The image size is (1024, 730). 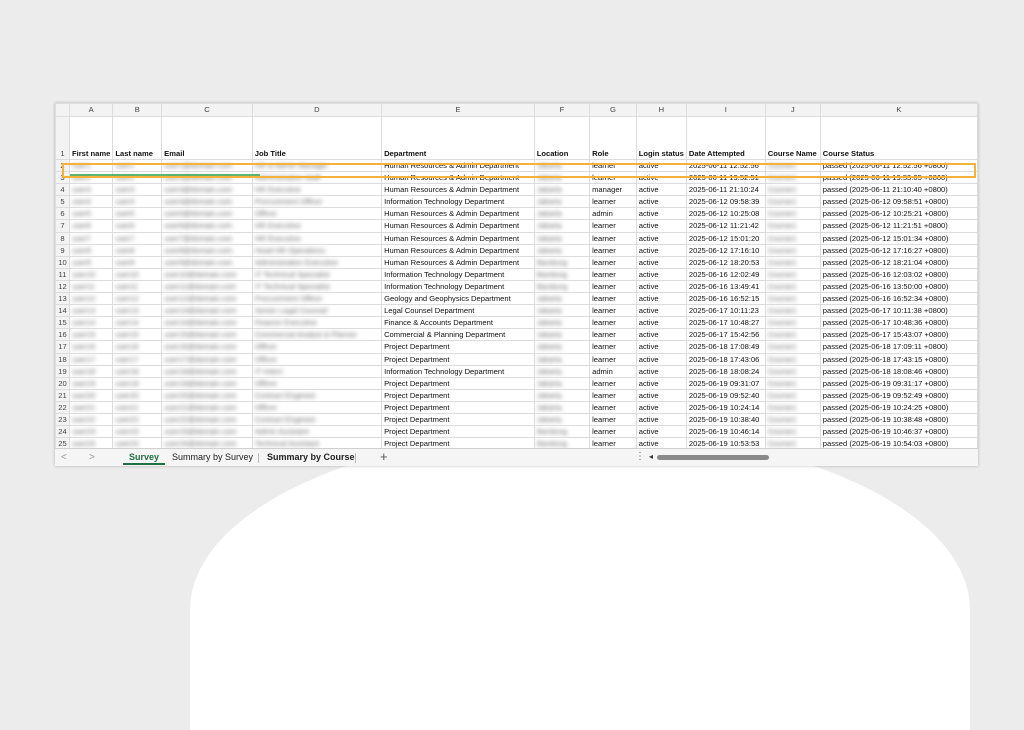 What do you see at coordinates (661, 138) in the screenshot?
I see `header-cell: Login status` at bounding box center [661, 138].